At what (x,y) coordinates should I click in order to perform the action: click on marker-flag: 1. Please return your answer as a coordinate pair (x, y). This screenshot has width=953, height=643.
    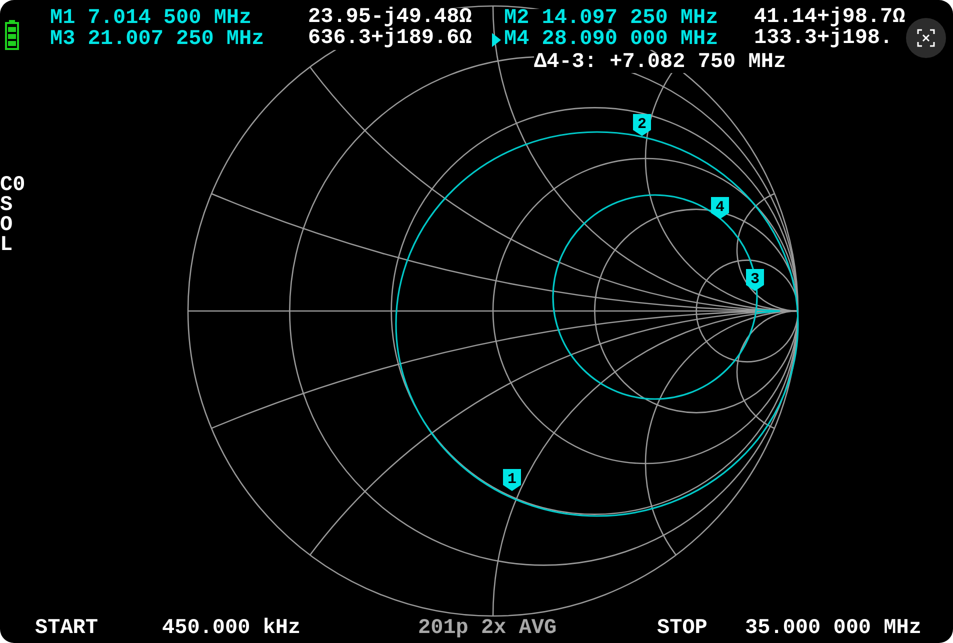
    Looking at the image, I should click on (512, 480).